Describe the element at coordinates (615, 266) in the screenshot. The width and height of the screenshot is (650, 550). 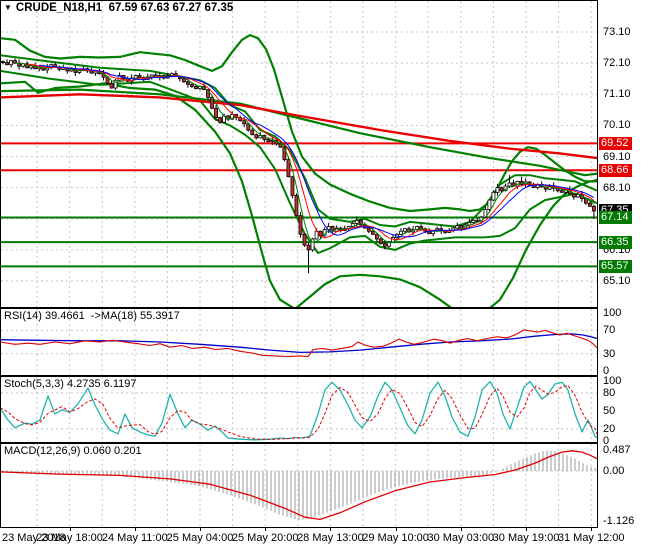
I see `price-badge-65.57: 65.57` at that location.